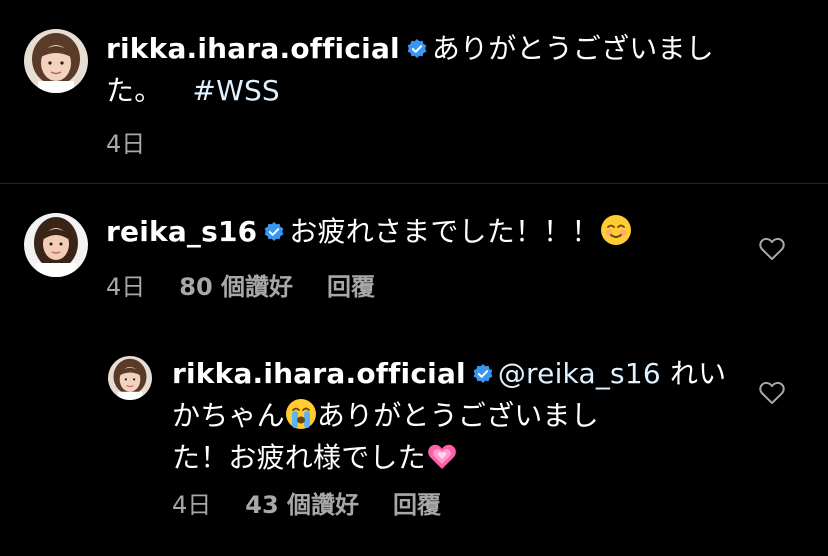 The width and height of the screenshot is (828, 556). I want to click on likes-count: 43 個讚好, so click(302, 505).